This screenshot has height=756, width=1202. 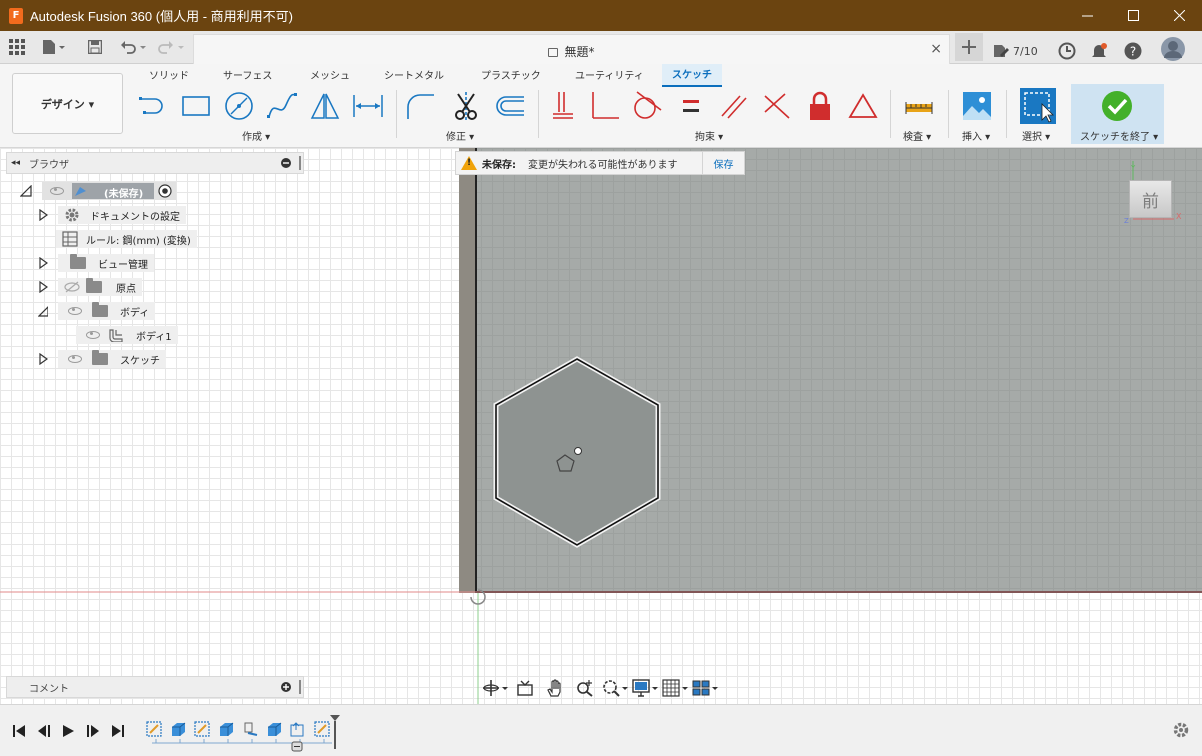 What do you see at coordinates (1179, 15) in the screenshot?
I see `close-window-button` at bounding box center [1179, 15].